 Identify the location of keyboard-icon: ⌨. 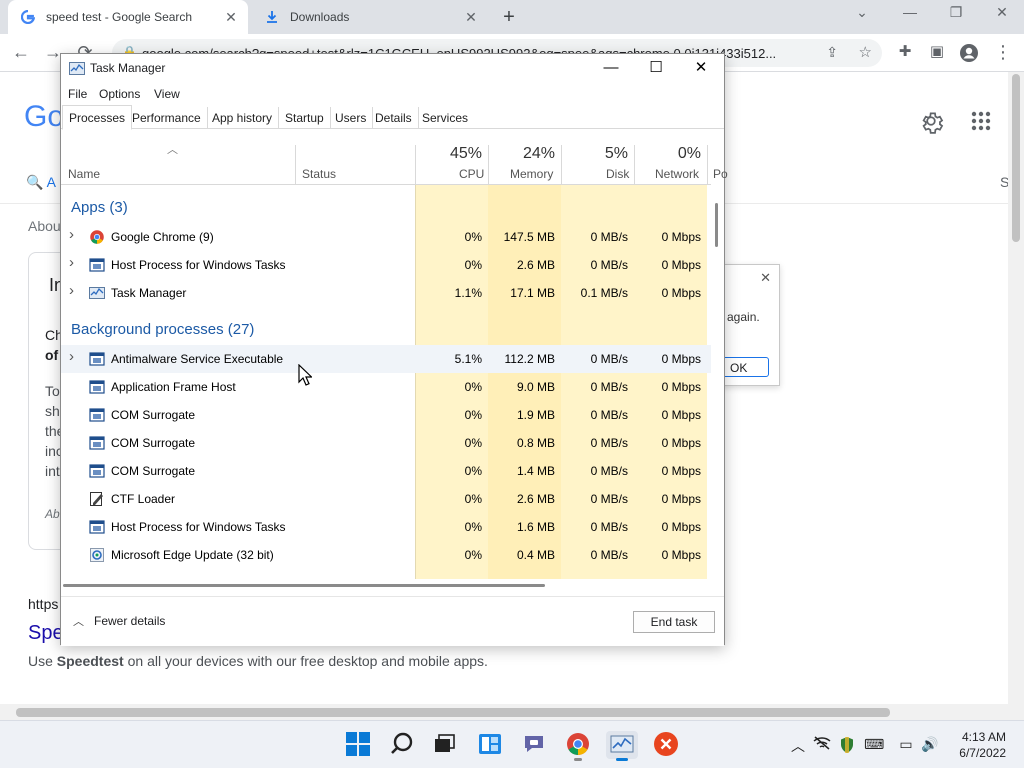
(874, 744).